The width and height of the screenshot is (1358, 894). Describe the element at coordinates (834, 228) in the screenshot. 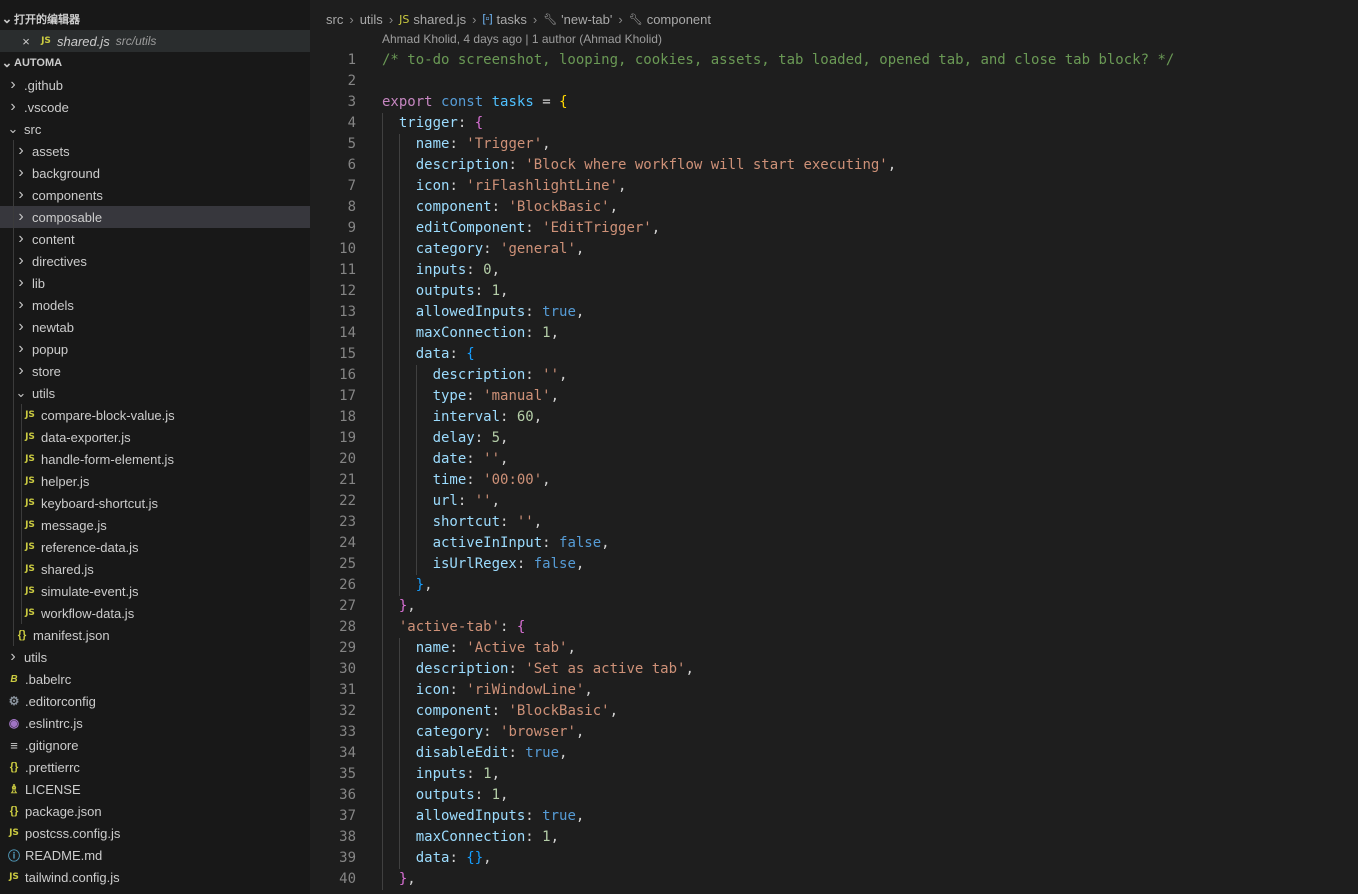

I see `code-line: 9 editComponent: 'EditTrigger',` at that location.